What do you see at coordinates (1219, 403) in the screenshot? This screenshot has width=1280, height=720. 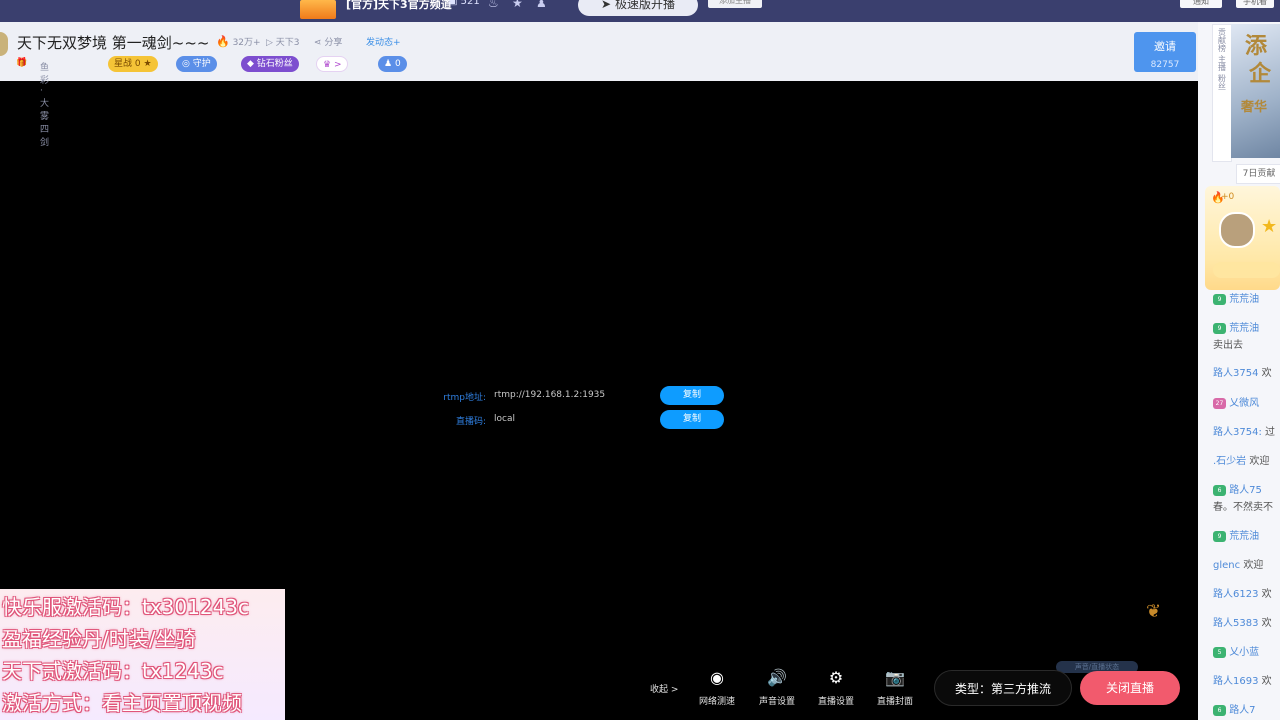 I see `fan-level-badge: 27` at bounding box center [1219, 403].